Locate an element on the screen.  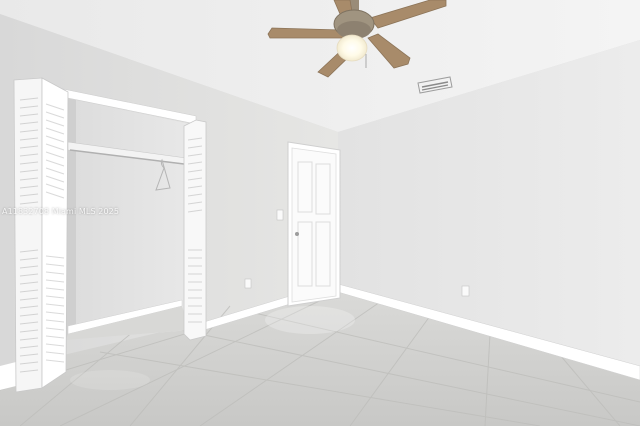
fan-light is located at coordinates (352, 48).